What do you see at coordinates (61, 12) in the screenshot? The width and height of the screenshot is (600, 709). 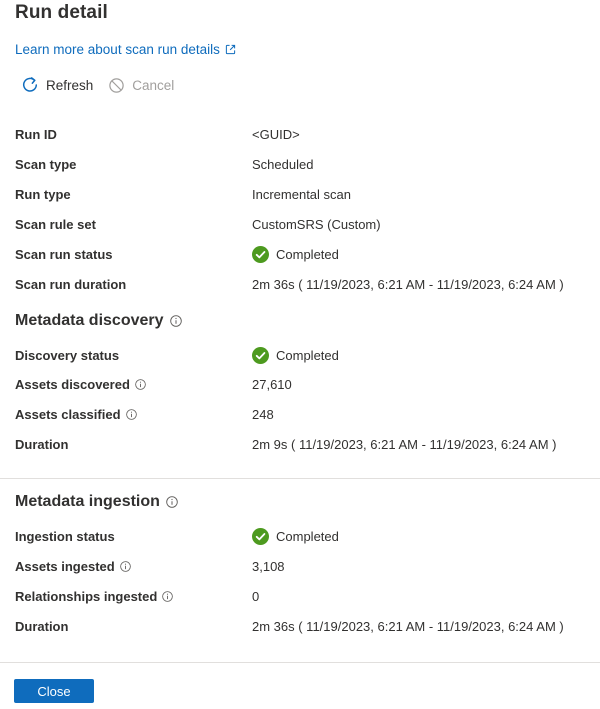 I see `page-title: Run detail` at bounding box center [61, 12].